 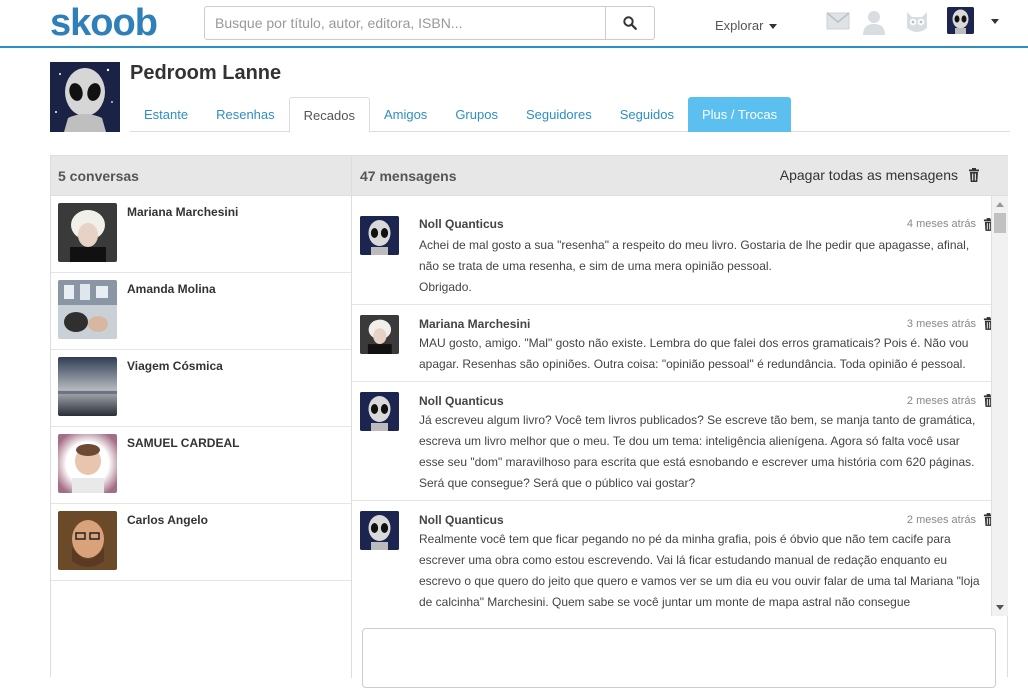 I want to click on message-time: 3 meses atrás, so click(x=941, y=324).